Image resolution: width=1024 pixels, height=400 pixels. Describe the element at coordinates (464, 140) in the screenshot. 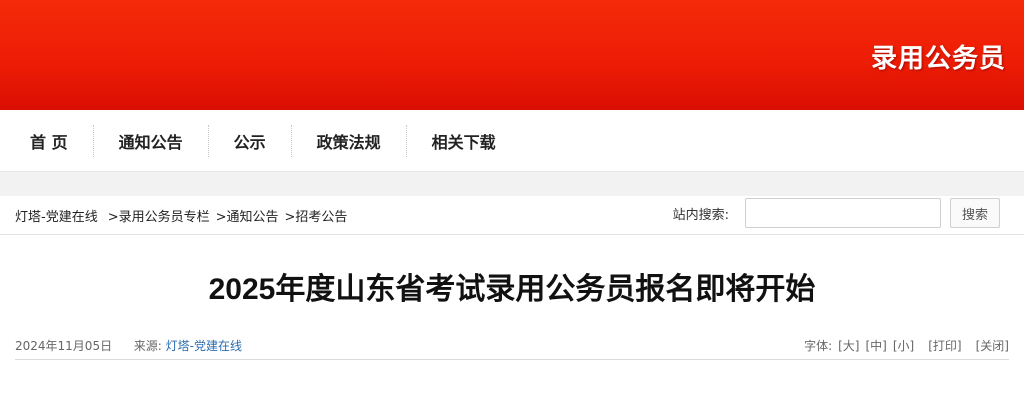

I see `nav-item-downloads: 相关下载` at that location.